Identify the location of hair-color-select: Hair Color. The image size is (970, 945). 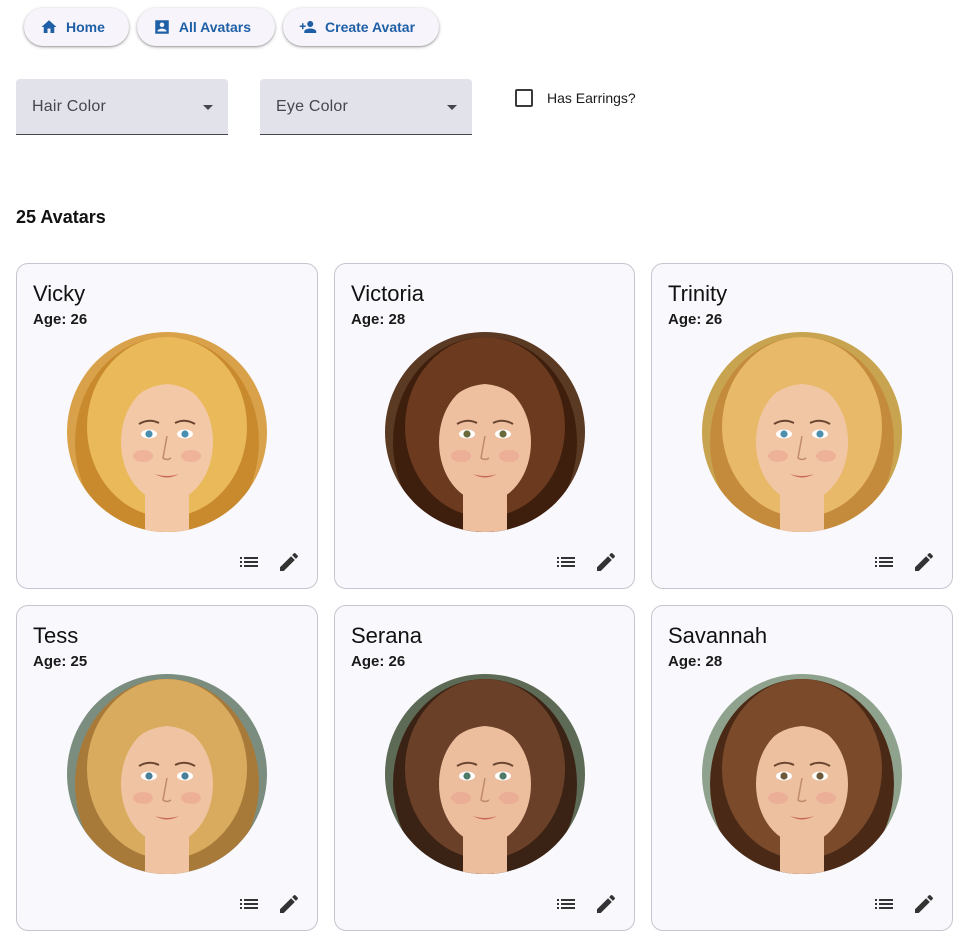
(122, 107).